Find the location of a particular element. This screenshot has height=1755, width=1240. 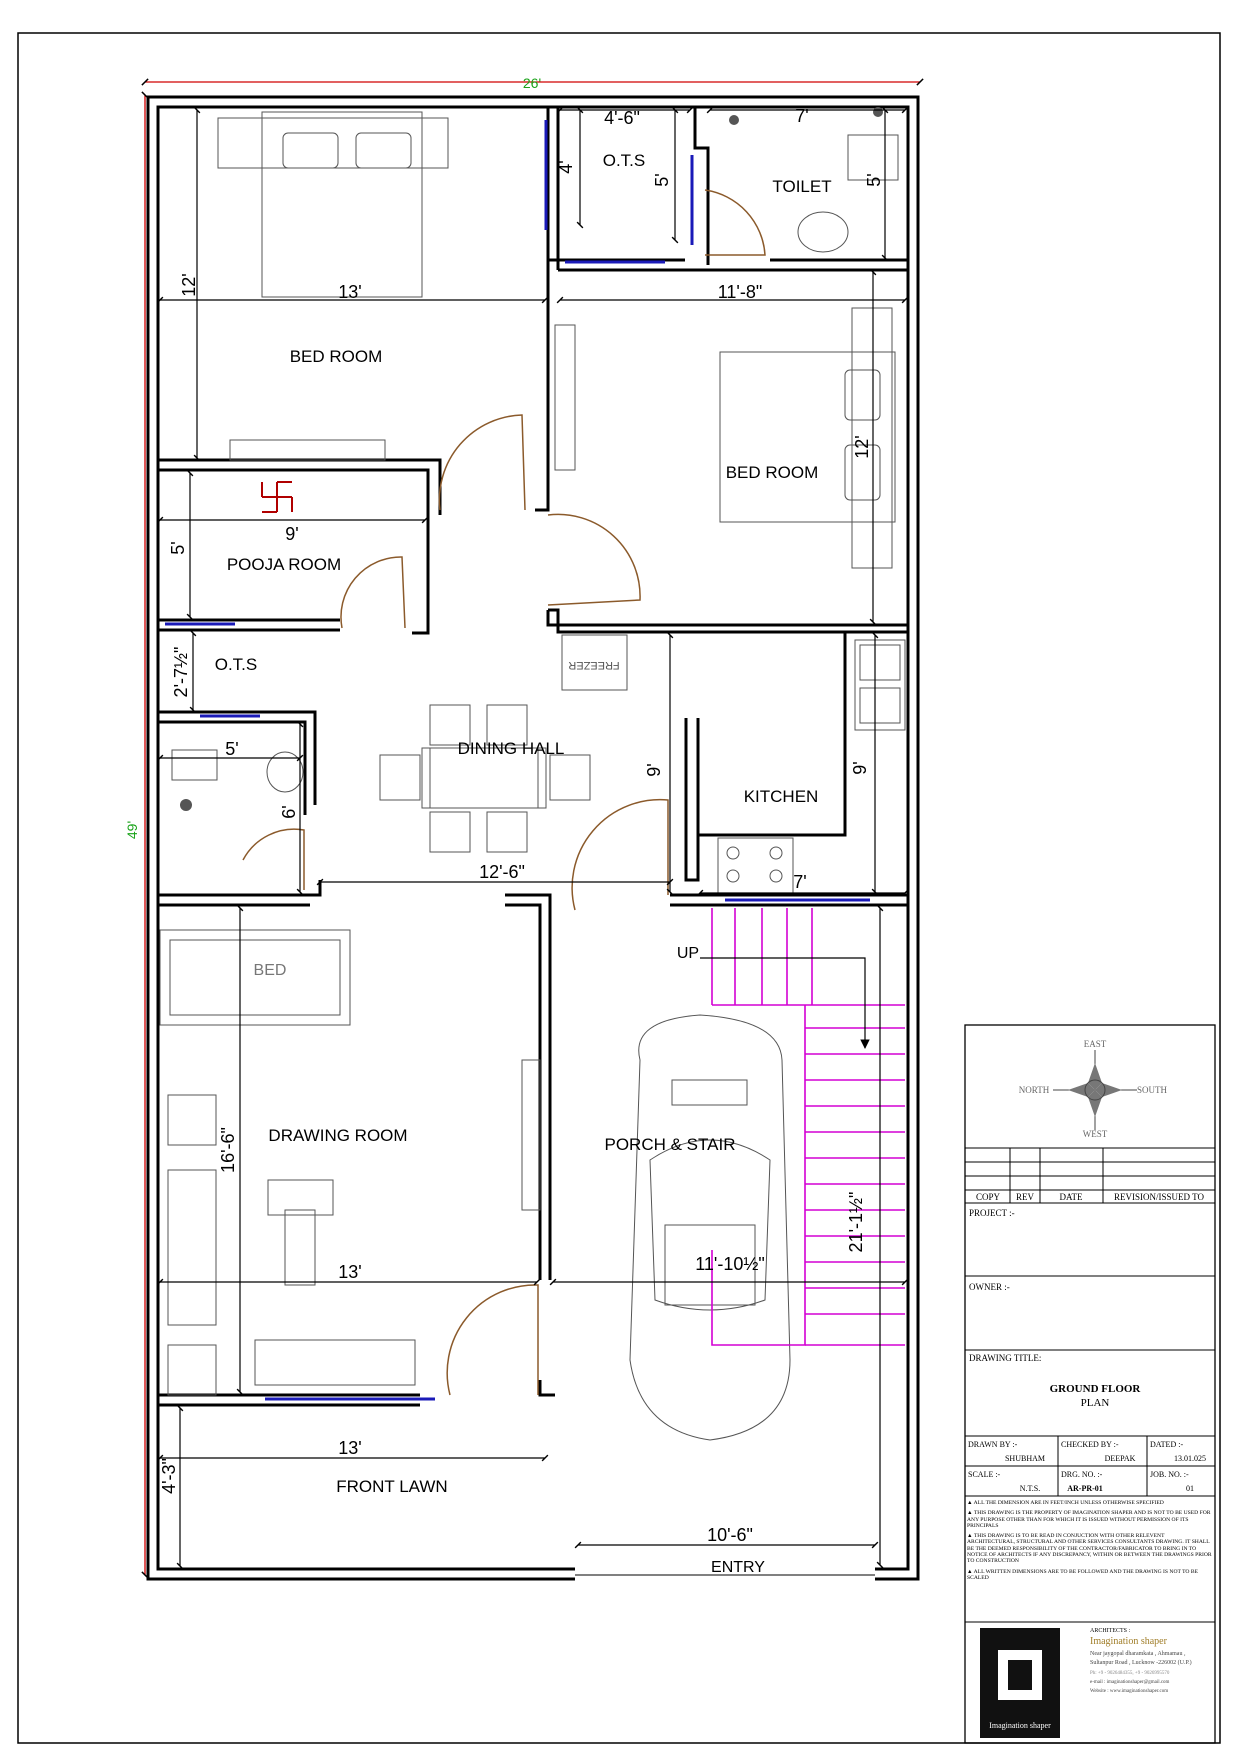

drawn-by-label: DRAWN BY :- is located at coordinates (993, 1444).